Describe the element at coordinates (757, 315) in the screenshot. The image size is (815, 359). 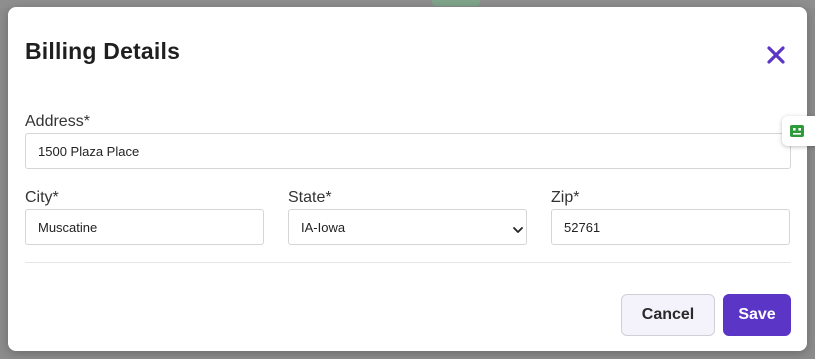
I see `save-button: Save` at that location.